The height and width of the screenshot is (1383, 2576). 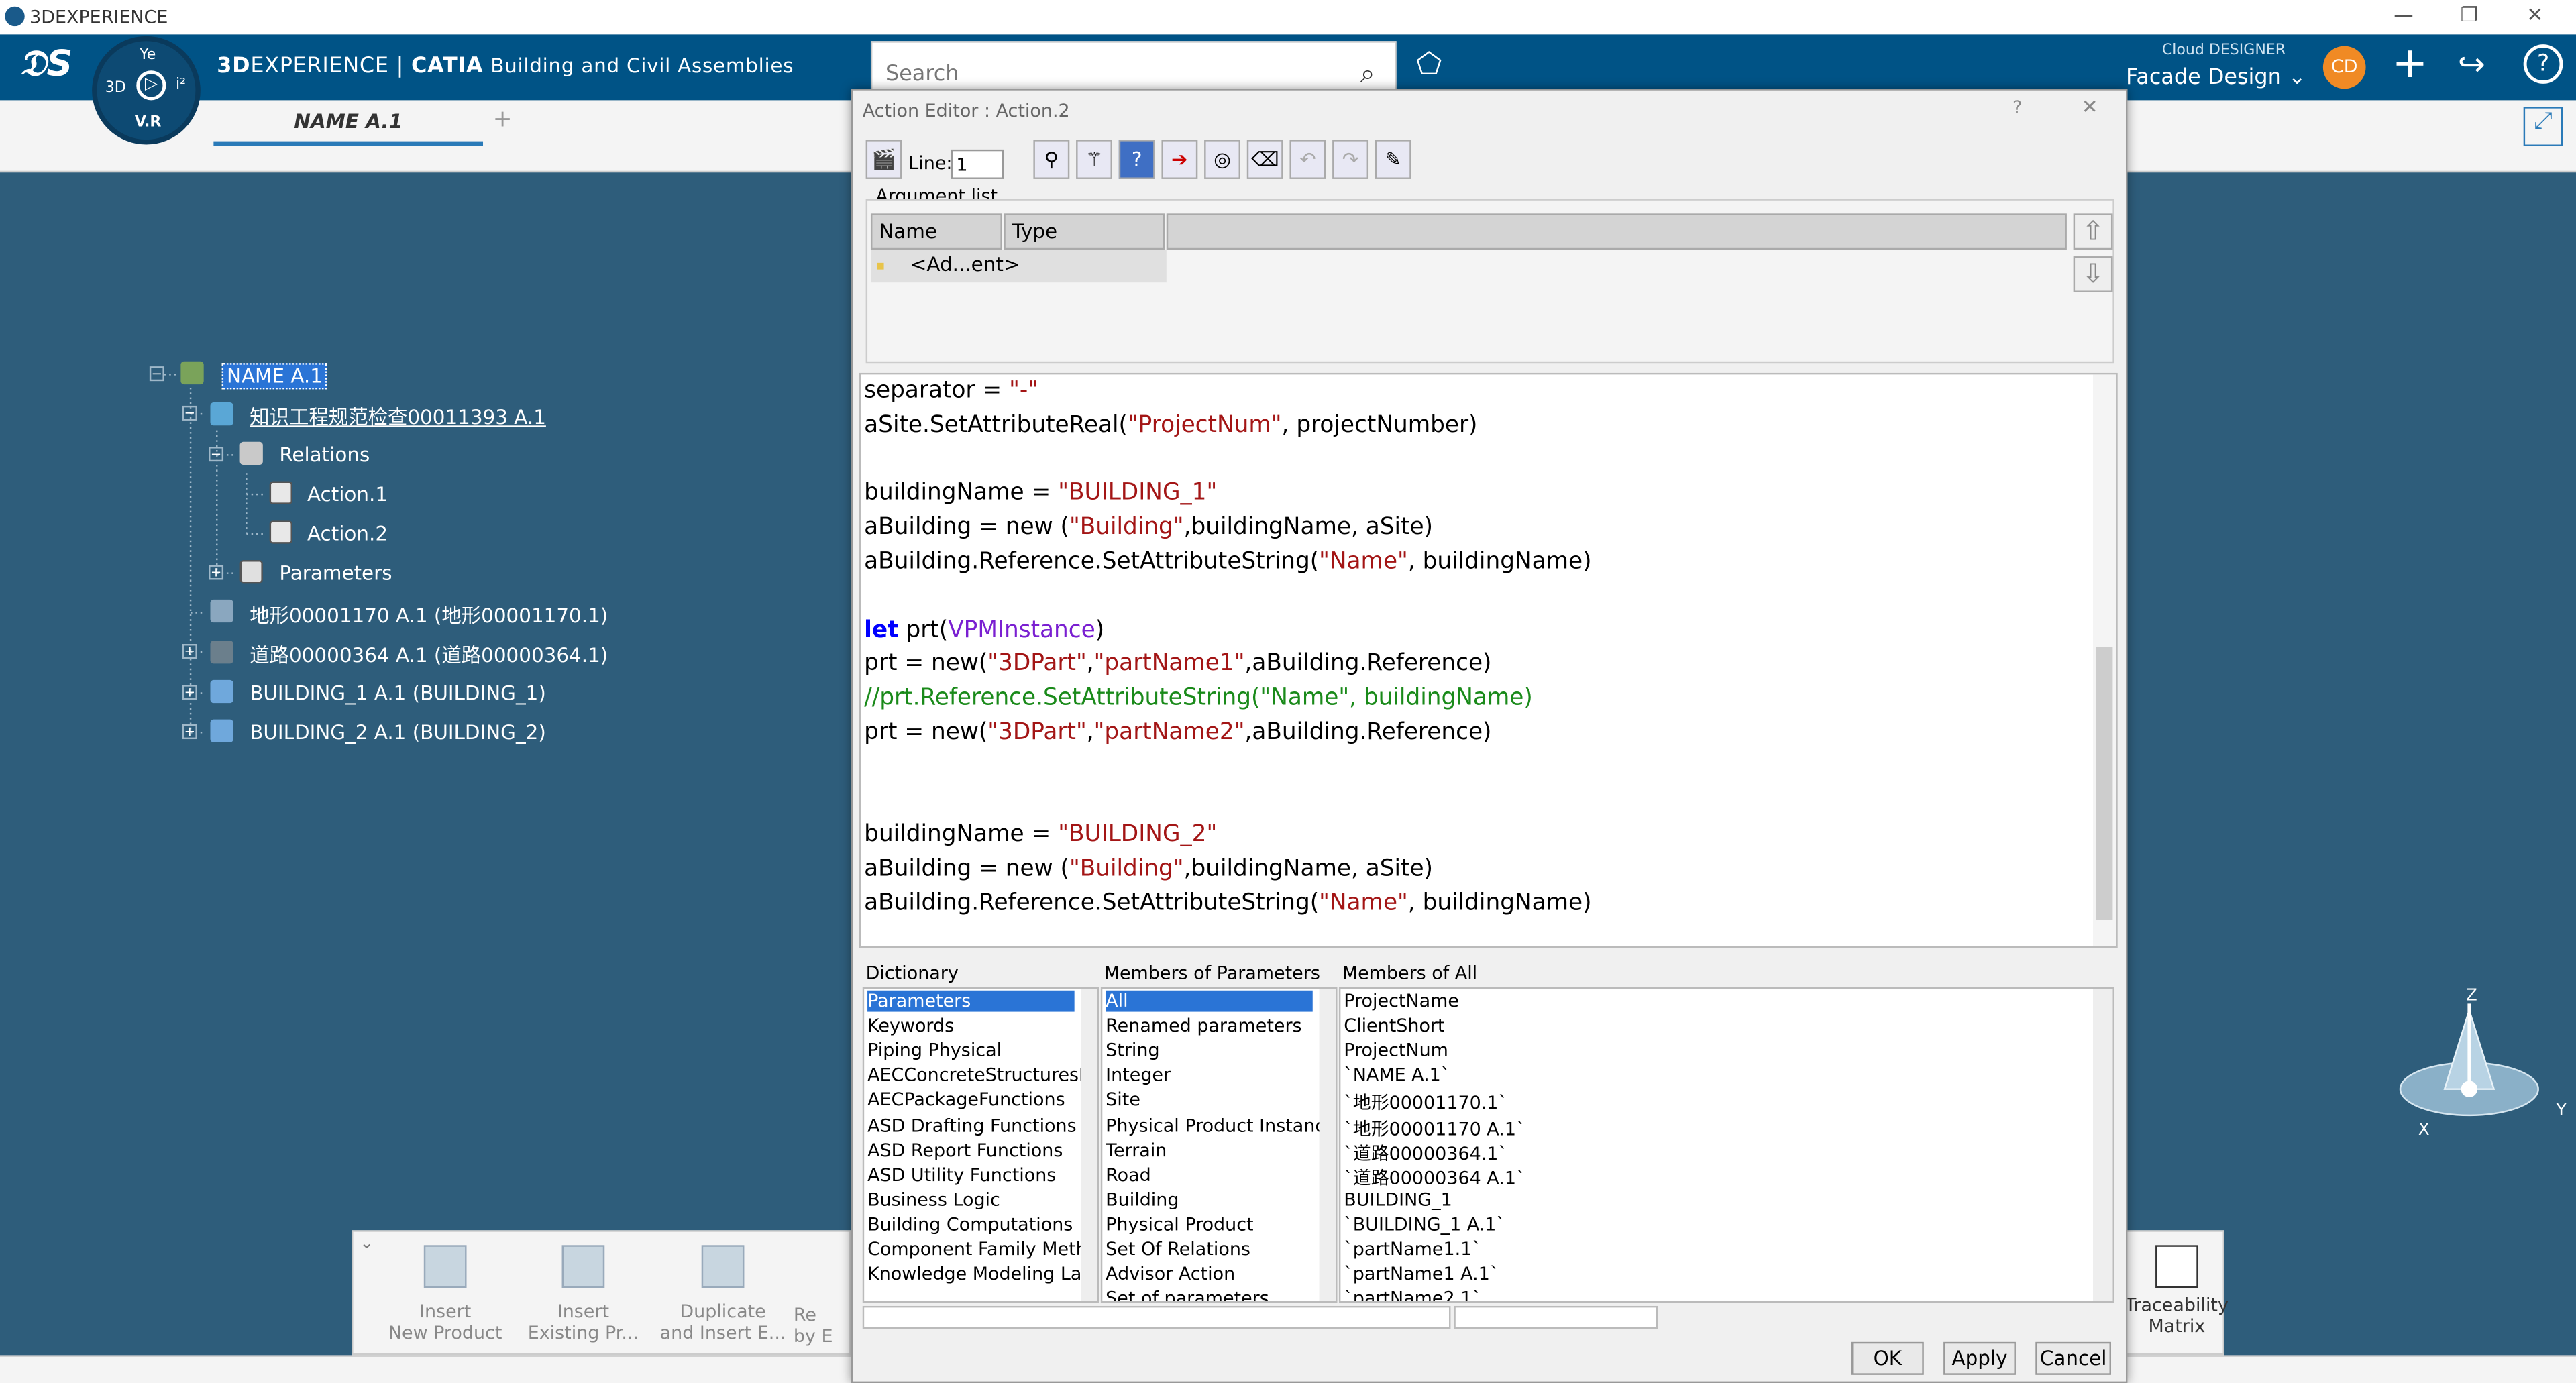 What do you see at coordinates (274, 376) in the screenshot?
I see `tree-root-node: NAME A.1` at bounding box center [274, 376].